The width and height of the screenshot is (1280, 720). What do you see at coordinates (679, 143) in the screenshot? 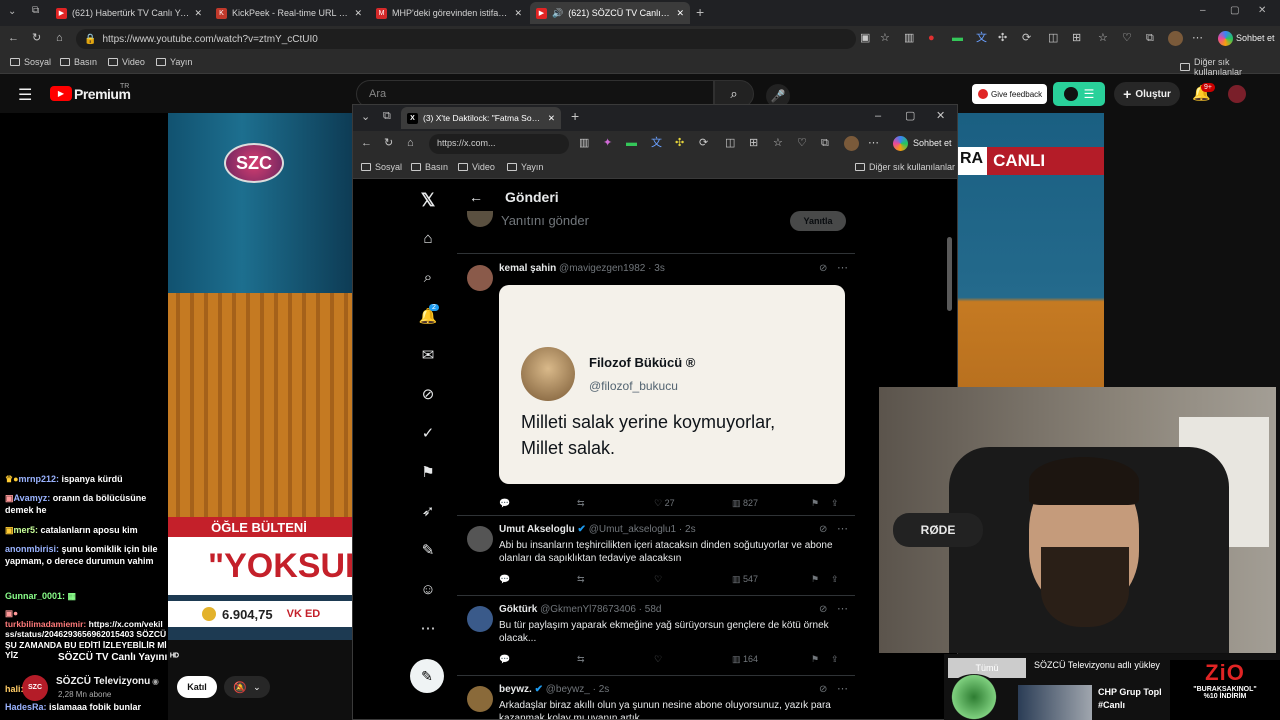
I see `extension-star-icon: ✣` at bounding box center [679, 143].